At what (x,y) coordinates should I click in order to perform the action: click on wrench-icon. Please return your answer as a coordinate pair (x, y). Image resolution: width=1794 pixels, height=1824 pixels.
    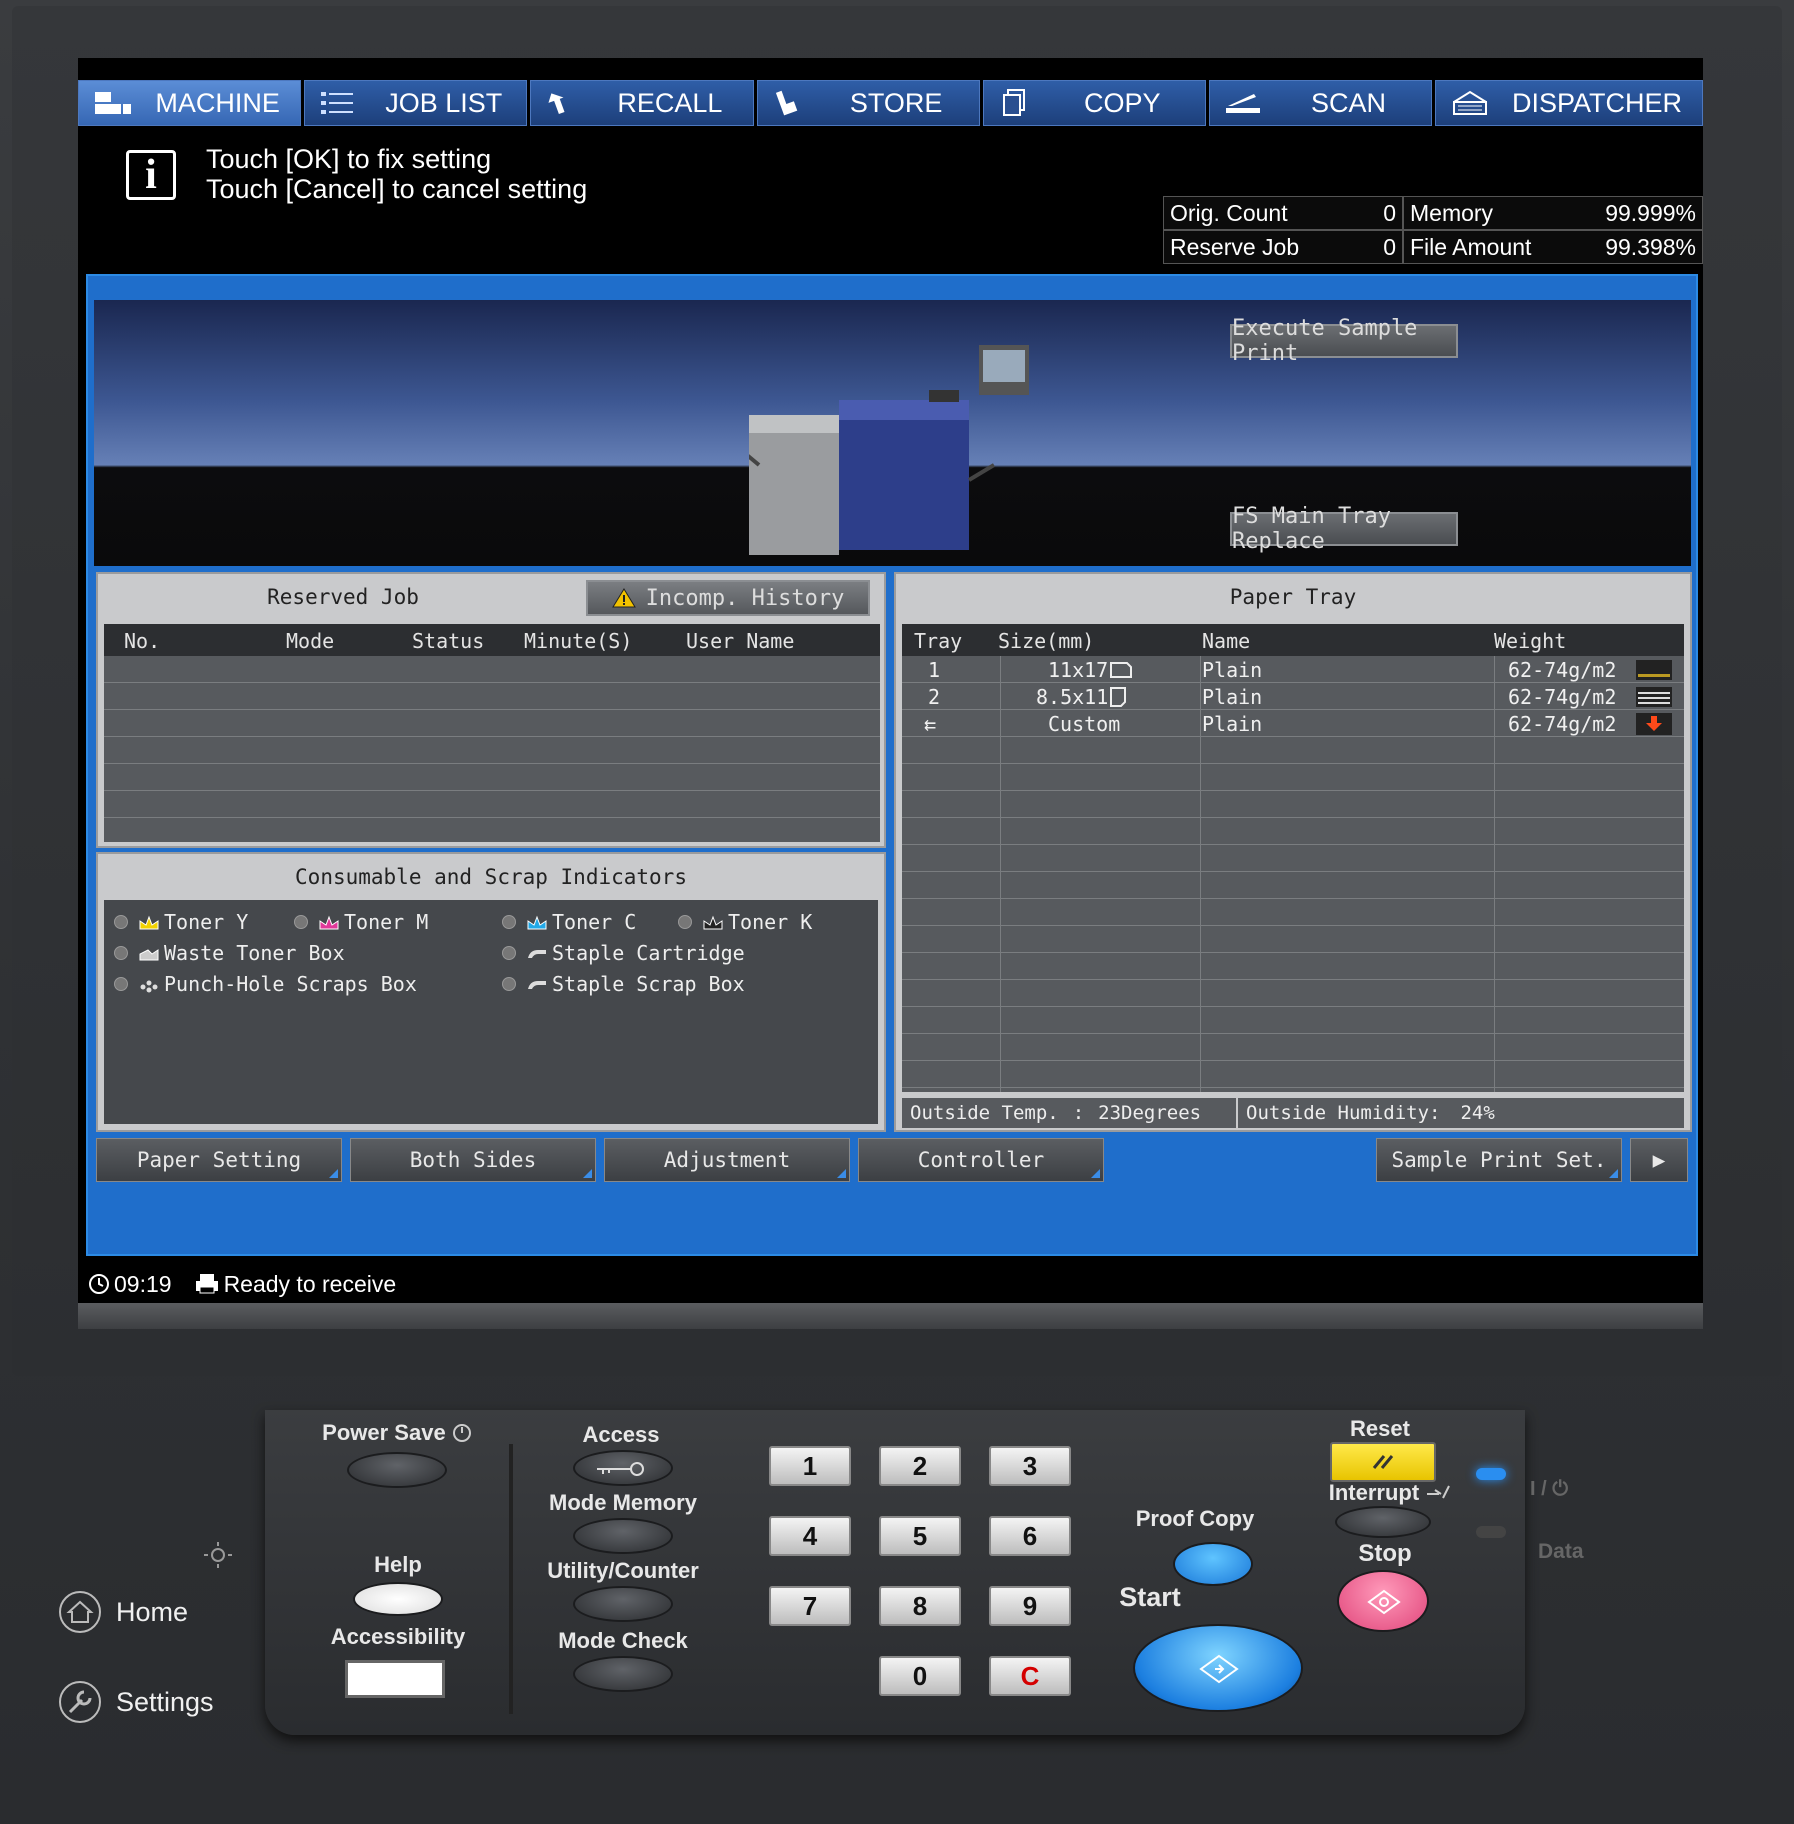
    Looking at the image, I should click on (80, 1702).